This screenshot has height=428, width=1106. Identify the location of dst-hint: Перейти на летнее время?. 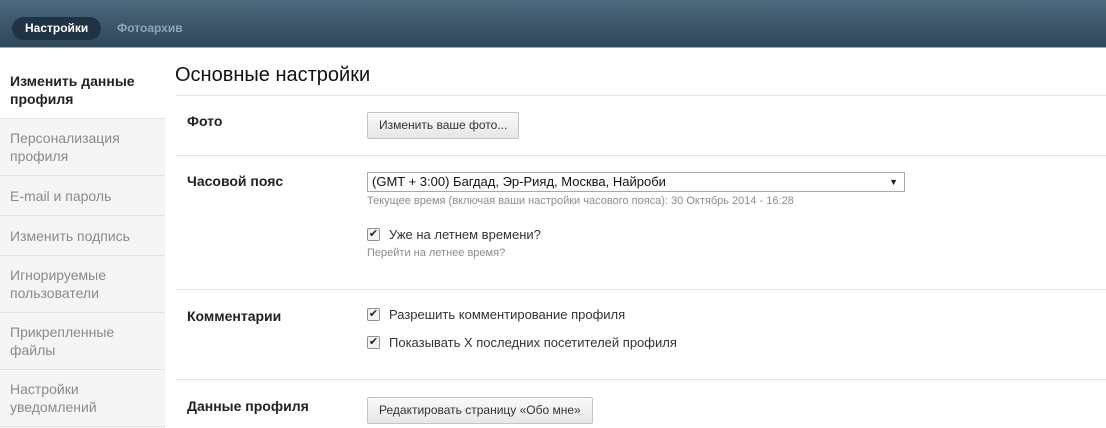
(436, 253).